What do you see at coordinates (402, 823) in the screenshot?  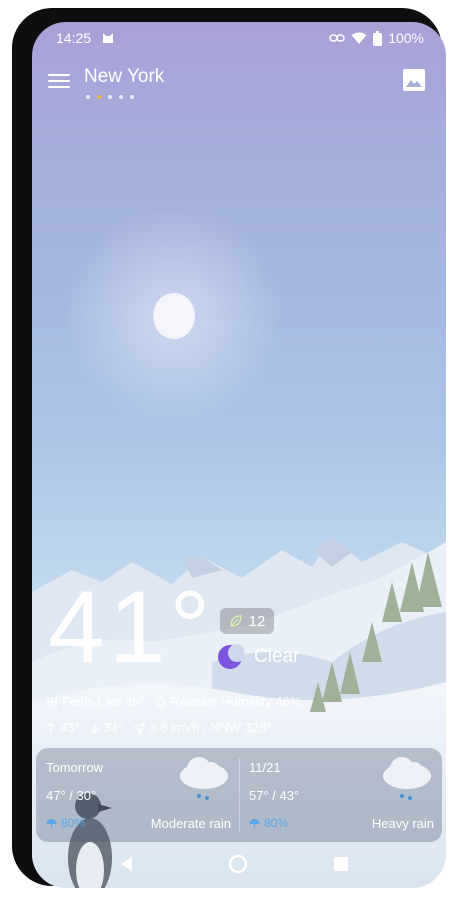 I see `forecast-condition: Heavy rain` at bounding box center [402, 823].